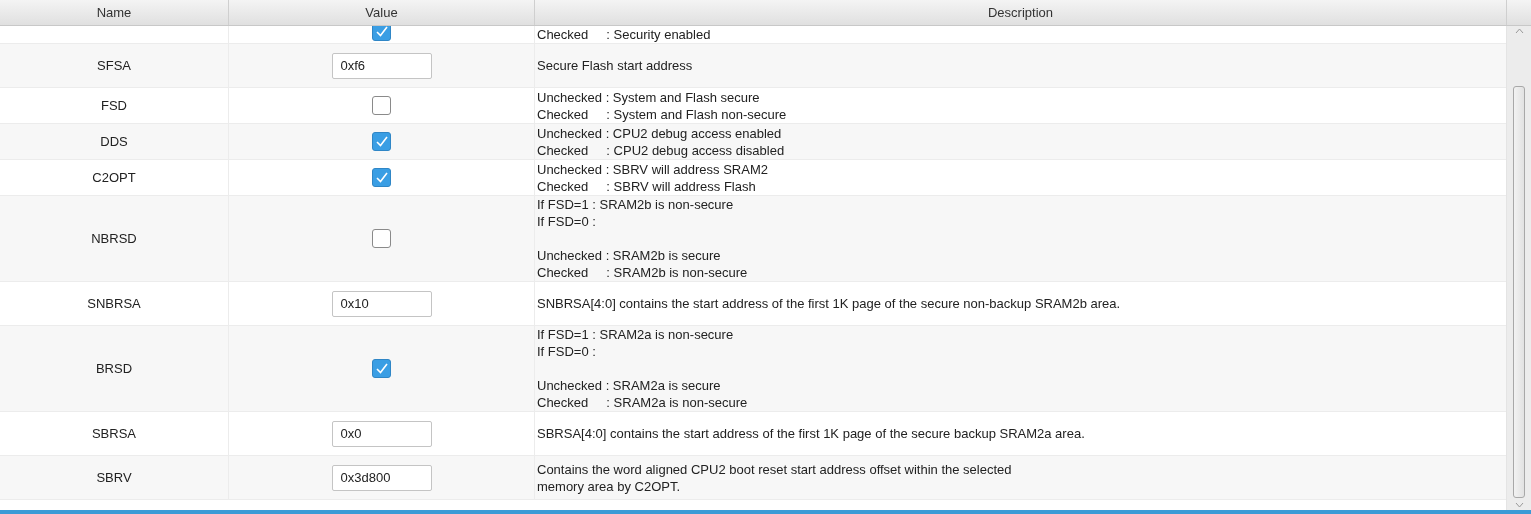  What do you see at coordinates (114, 433) in the screenshot?
I see `row-name: SBRSA` at bounding box center [114, 433].